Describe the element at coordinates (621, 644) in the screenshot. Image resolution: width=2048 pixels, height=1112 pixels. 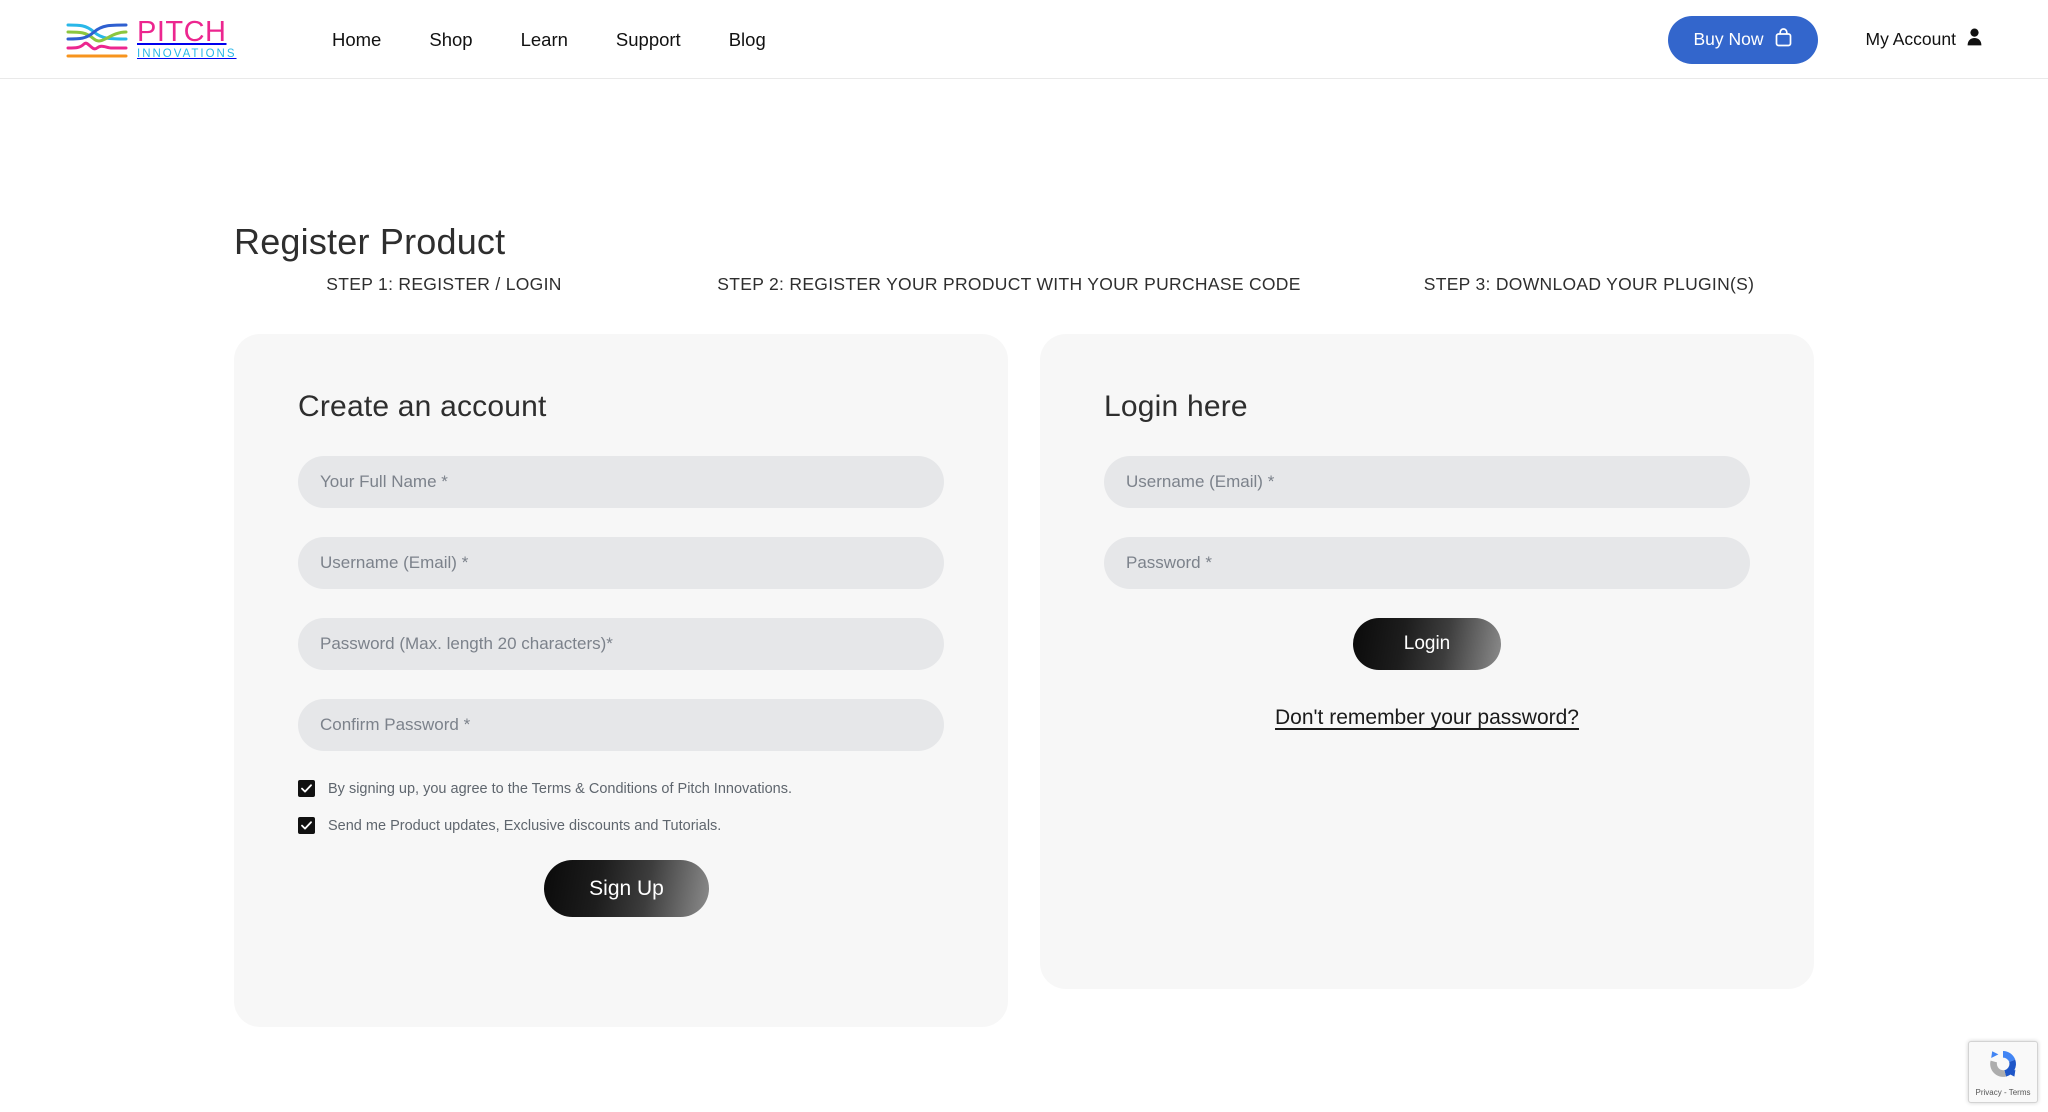
I see `signup-password-input` at that location.